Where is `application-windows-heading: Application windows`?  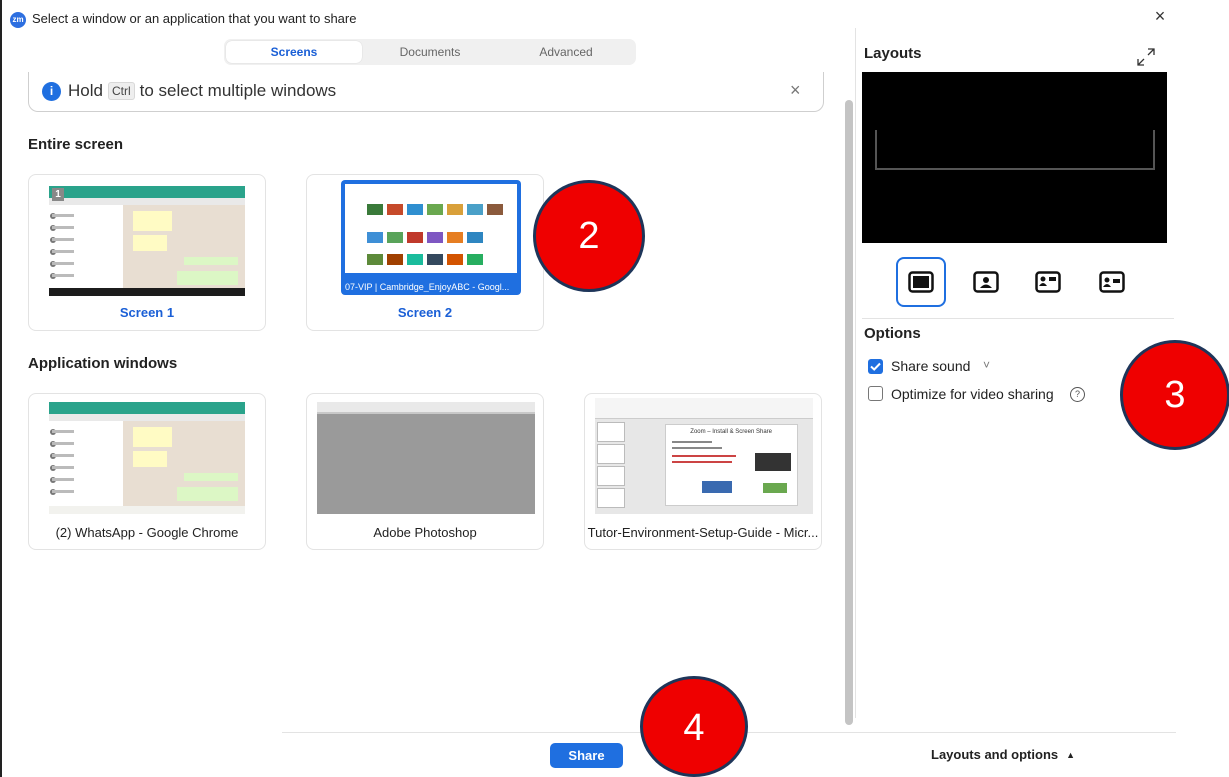 application-windows-heading: Application windows is located at coordinates (103, 363).